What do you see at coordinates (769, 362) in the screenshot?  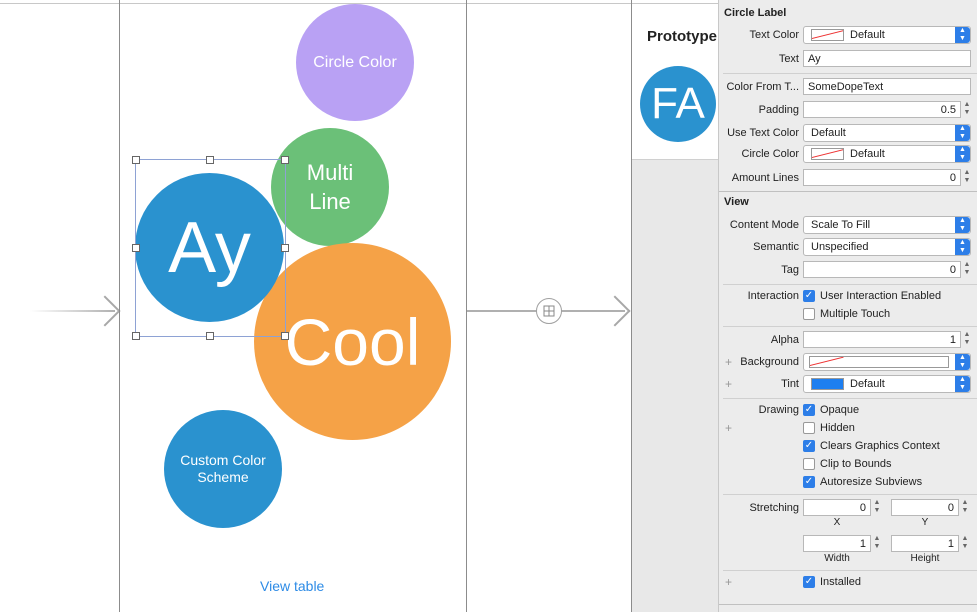 I see `background-label: Background` at bounding box center [769, 362].